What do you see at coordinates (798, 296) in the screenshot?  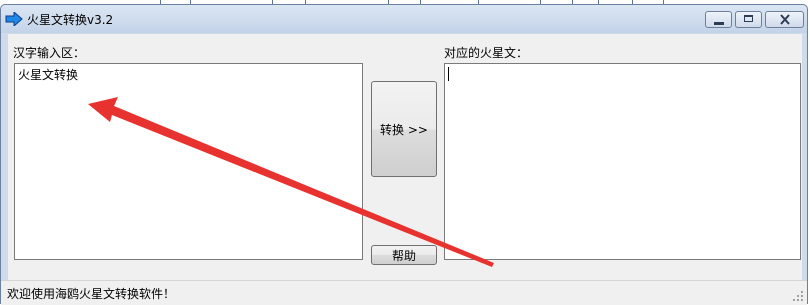 I see `resize-grip-icon` at bounding box center [798, 296].